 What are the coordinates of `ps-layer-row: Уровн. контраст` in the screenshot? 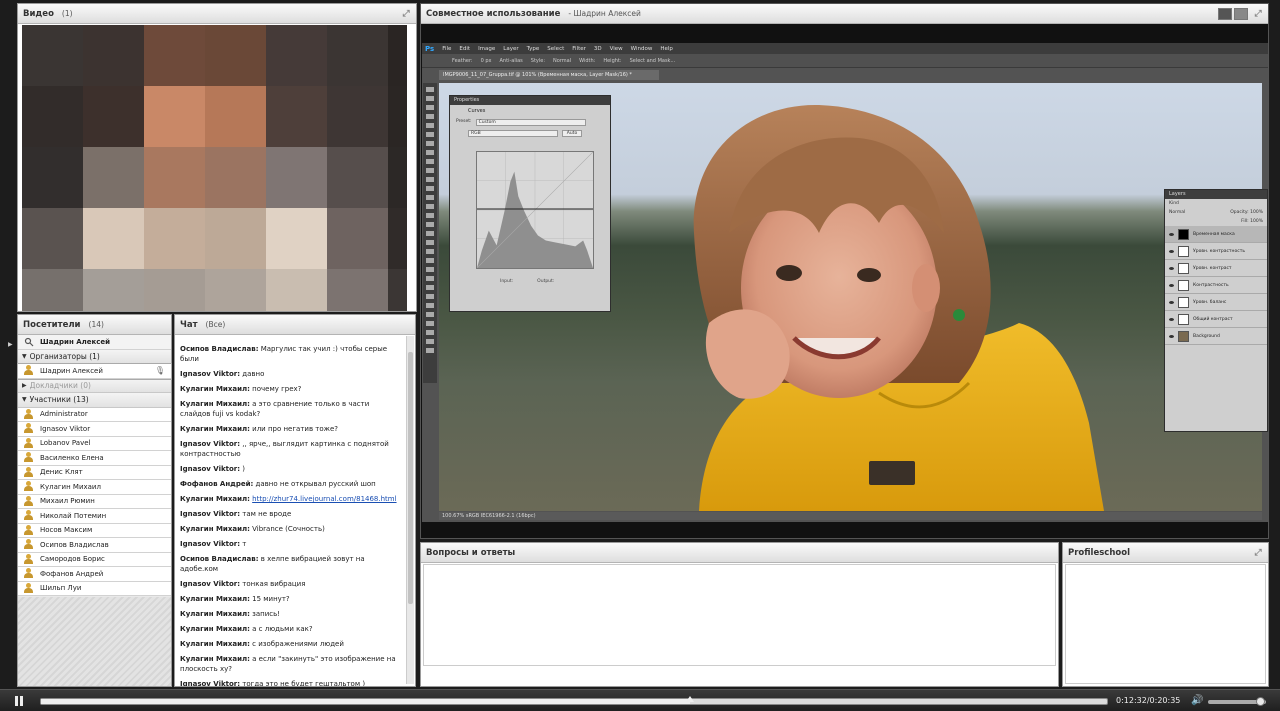 It's located at (1216, 268).